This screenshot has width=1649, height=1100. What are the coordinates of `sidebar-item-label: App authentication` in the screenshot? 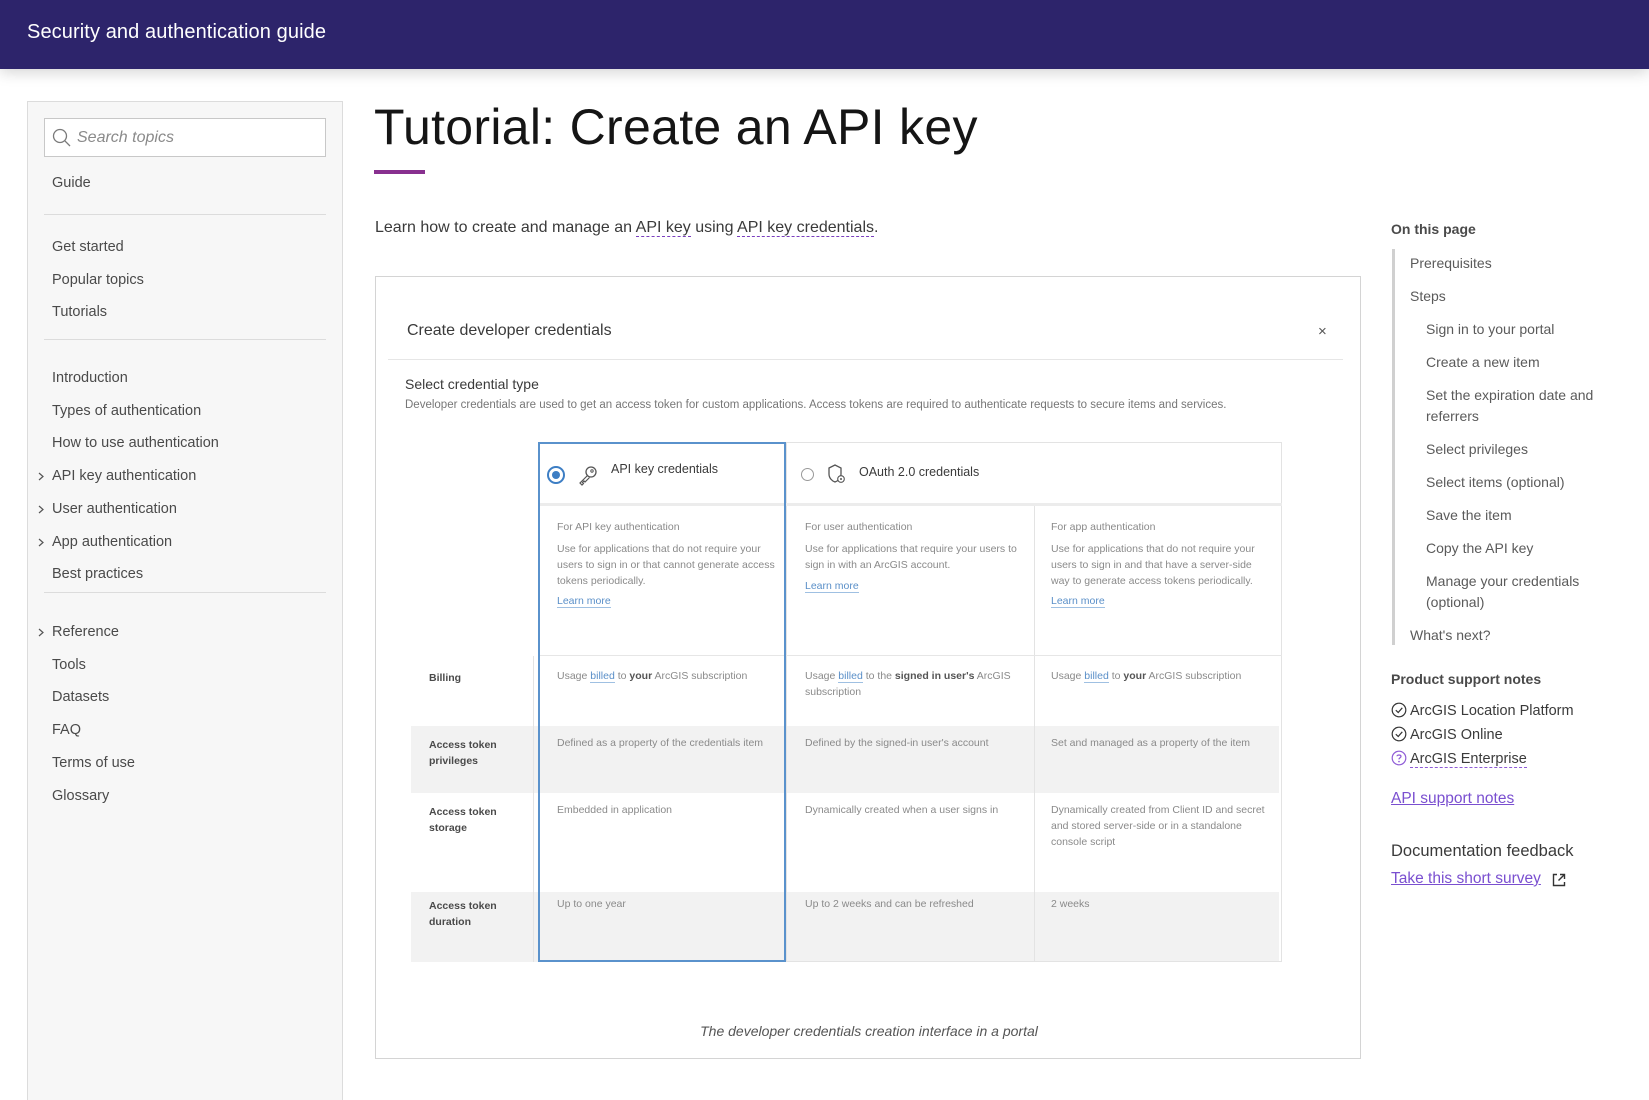 It's located at (112, 541).